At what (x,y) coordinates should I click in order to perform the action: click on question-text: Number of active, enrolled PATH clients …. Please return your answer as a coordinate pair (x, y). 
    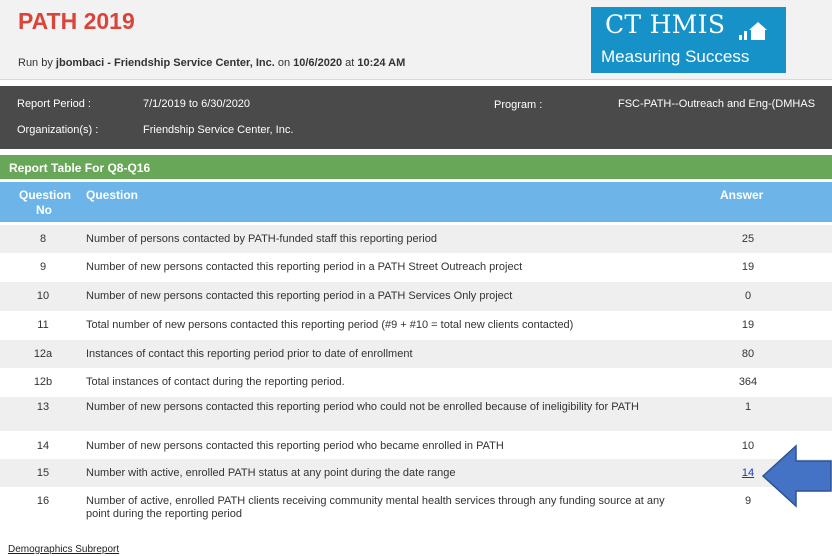
    Looking at the image, I should click on (375, 507).